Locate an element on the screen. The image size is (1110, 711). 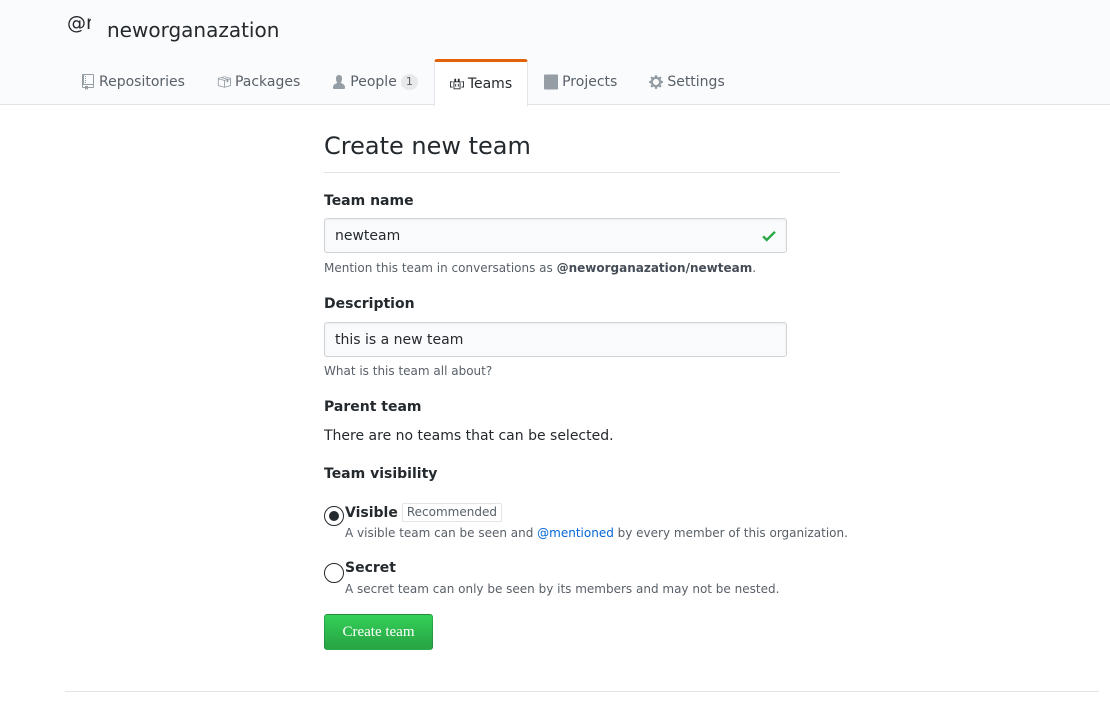
tab-label: People is located at coordinates (373, 82).